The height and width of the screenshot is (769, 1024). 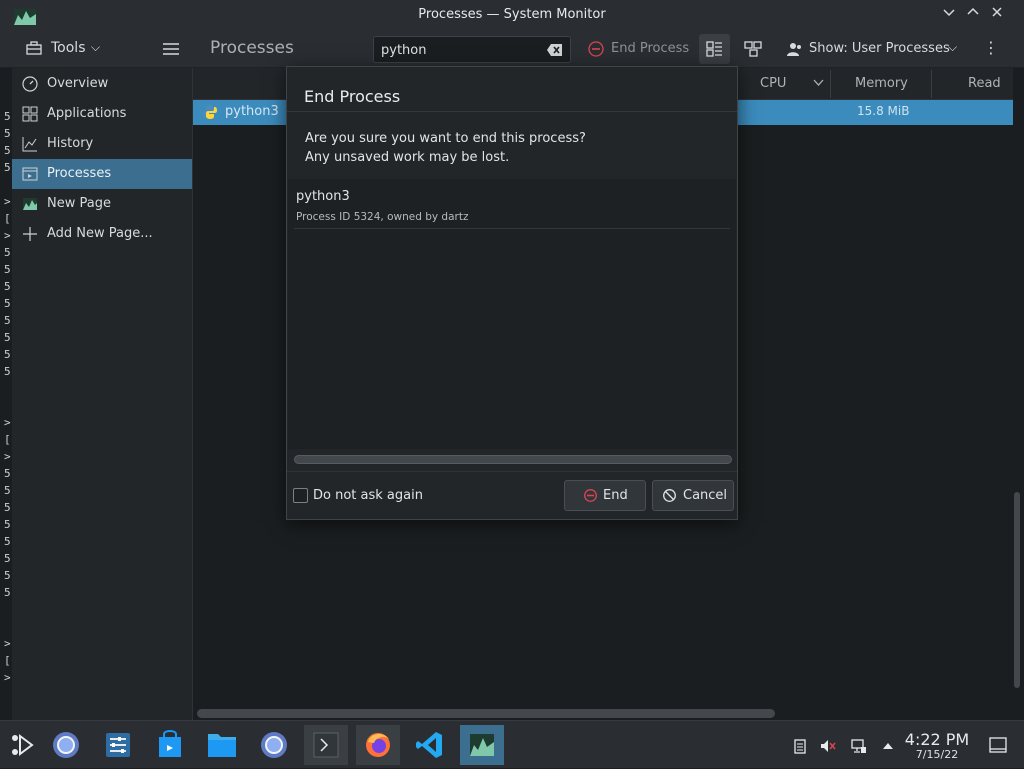 I want to click on taskbar-mixer, so click(x=118, y=745).